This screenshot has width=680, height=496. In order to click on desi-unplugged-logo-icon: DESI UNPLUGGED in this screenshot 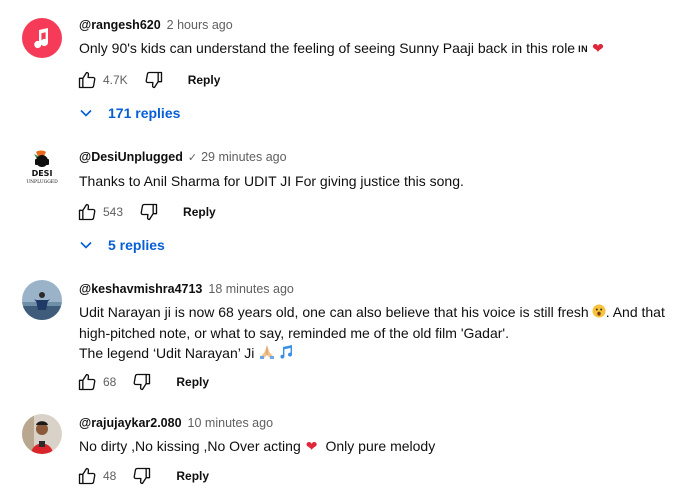, I will do `click(42, 167)`.